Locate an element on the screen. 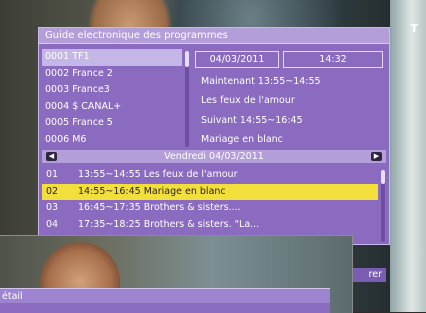  day-label: Vendredi 04/03/2011 is located at coordinates (214, 156).